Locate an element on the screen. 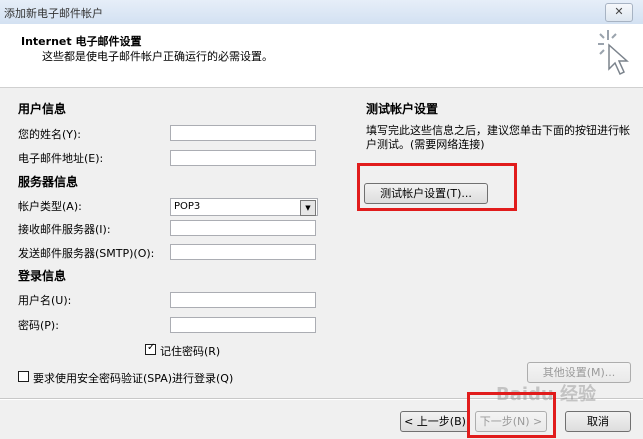 The image size is (643, 439). username-input is located at coordinates (243, 300).